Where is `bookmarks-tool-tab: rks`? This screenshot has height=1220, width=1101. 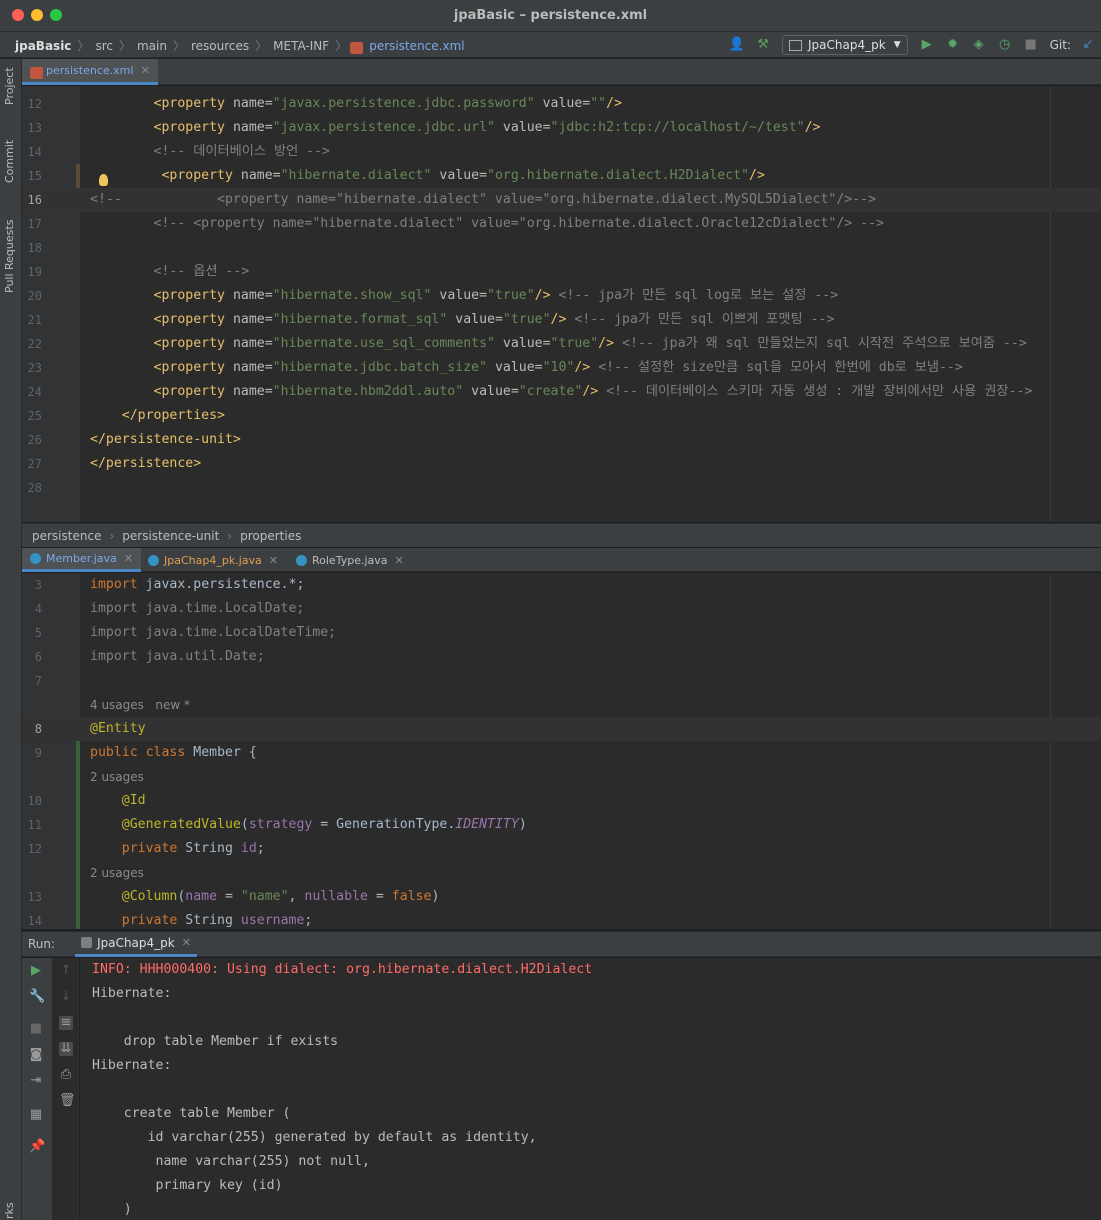 bookmarks-tool-tab: rks is located at coordinates (9, 1210).